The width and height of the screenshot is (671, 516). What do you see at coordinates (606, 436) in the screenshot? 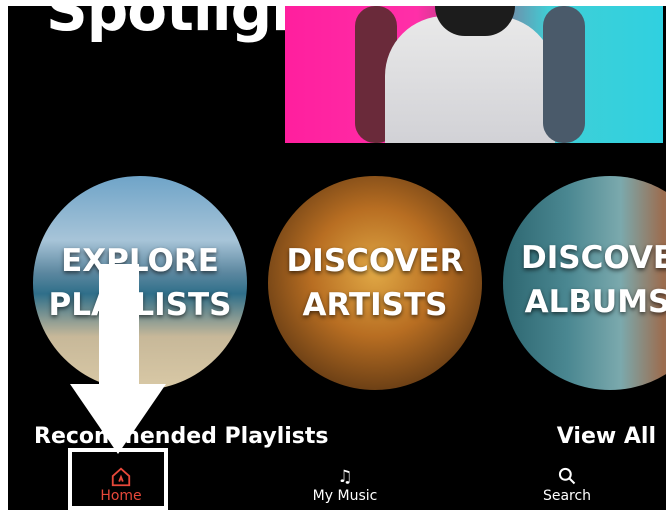
I see `view-all-link: View All` at bounding box center [606, 436].